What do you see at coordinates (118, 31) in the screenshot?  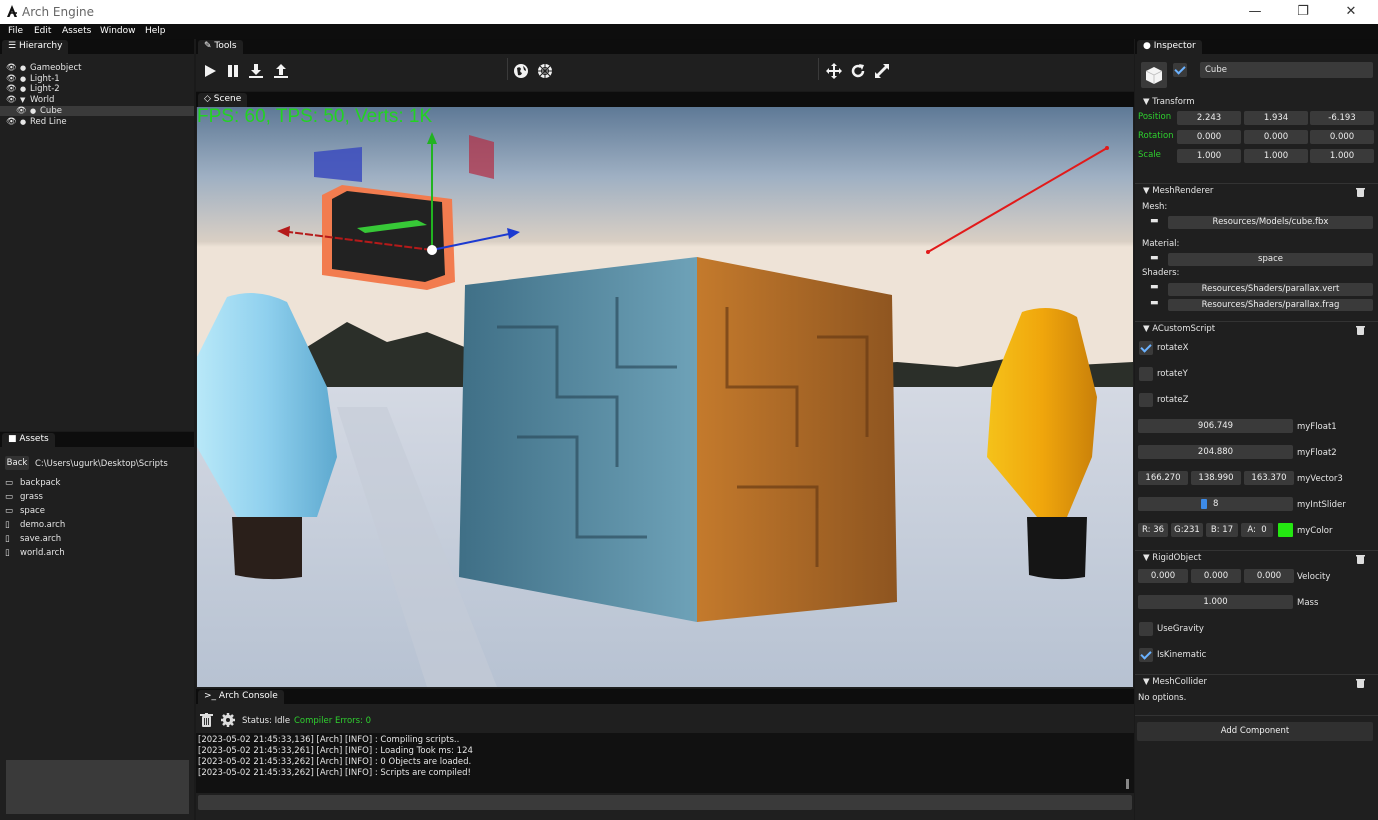 I see `menu-window: Window` at bounding box center [118, 31].